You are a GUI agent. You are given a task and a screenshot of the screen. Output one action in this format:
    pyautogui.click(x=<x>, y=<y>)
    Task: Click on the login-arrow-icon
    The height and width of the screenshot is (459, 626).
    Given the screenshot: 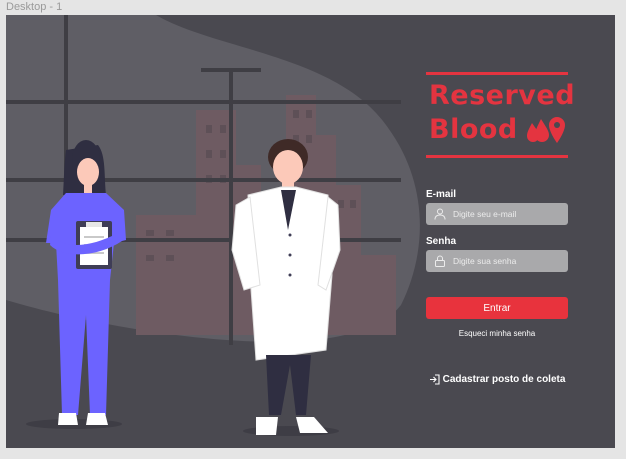 What is the action you would take?
    pyautogui.click(x=434, y=379)
    